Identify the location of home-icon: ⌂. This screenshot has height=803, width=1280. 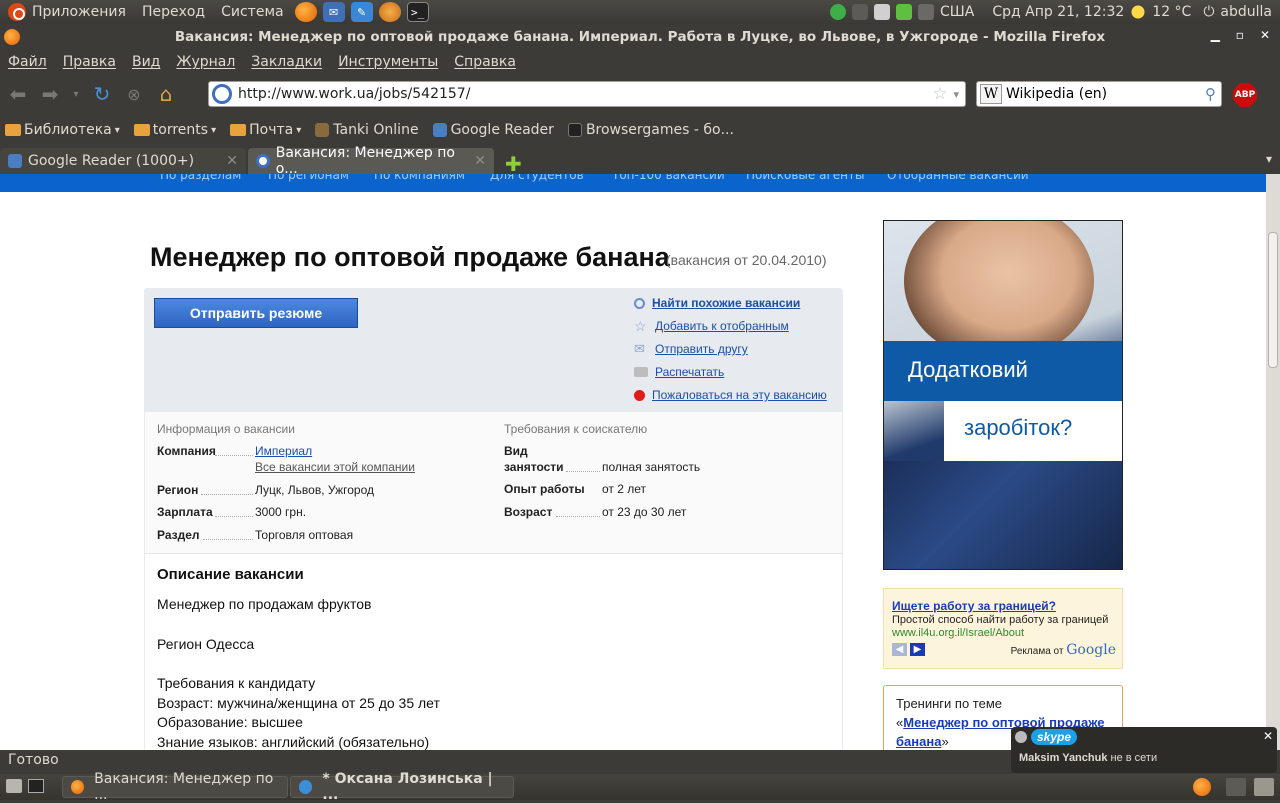
(166, 94).